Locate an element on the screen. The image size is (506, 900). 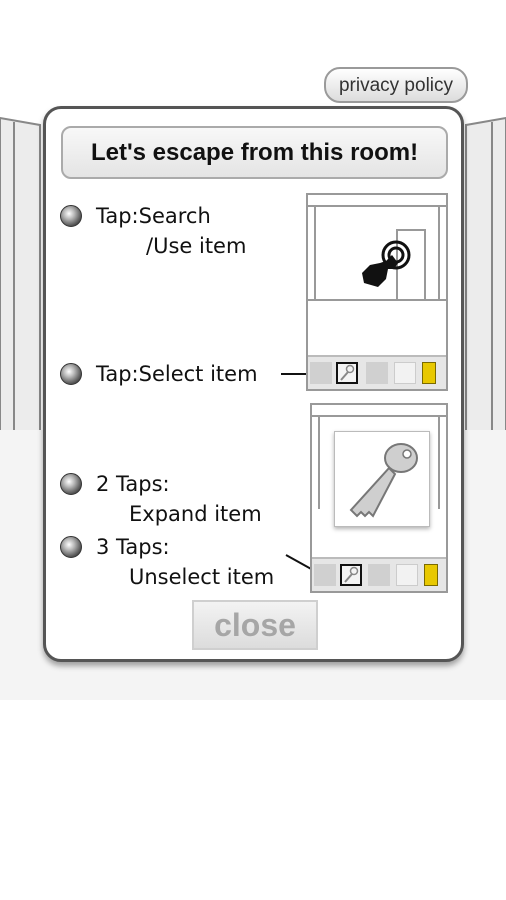
search-illustration is located at coordinates (377, 292).